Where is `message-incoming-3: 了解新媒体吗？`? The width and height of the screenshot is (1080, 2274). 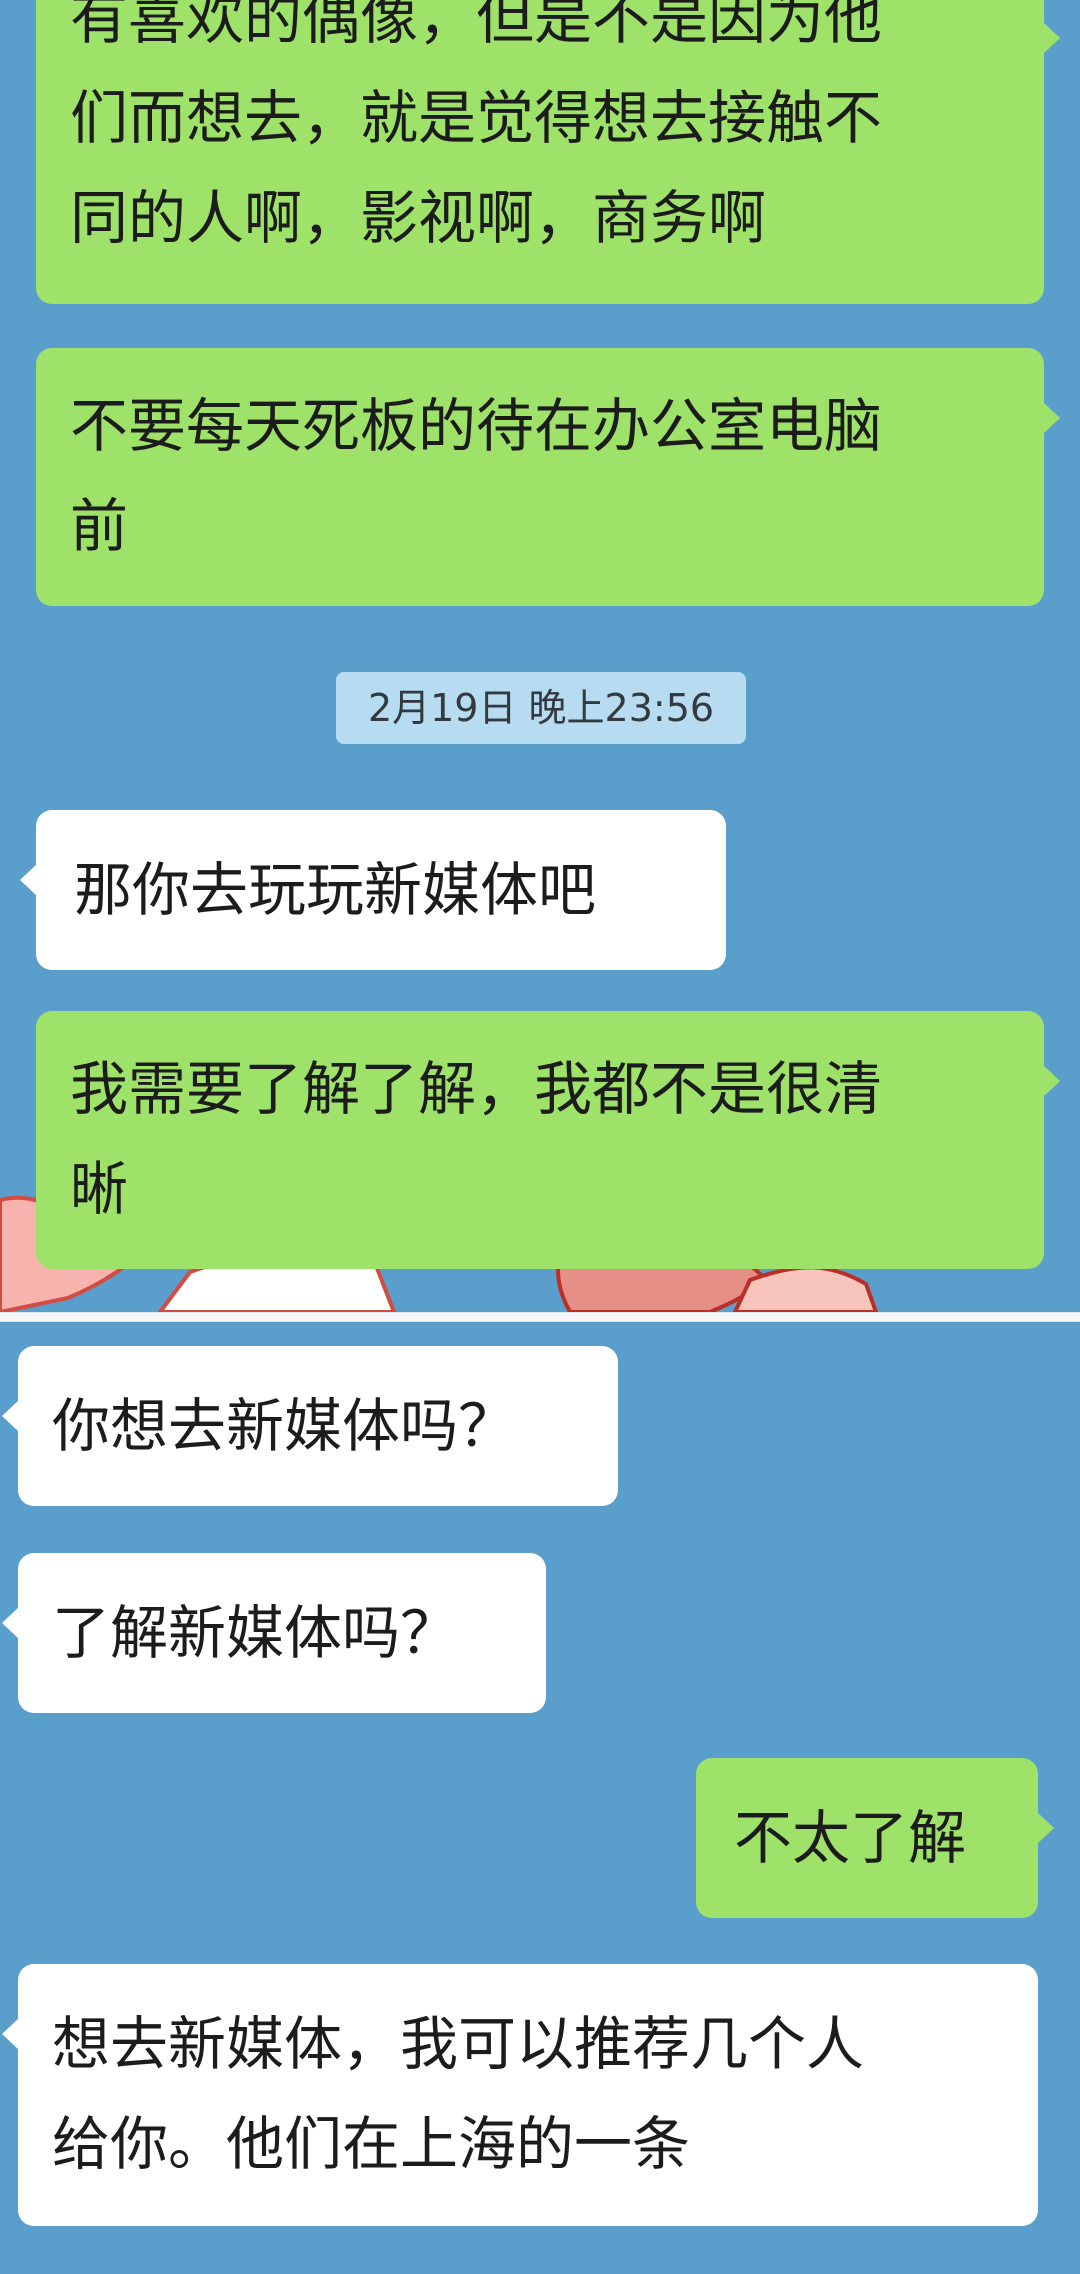 message-incoming-3: 了解新媒体吗？ is located at coordinates (274, 1633).